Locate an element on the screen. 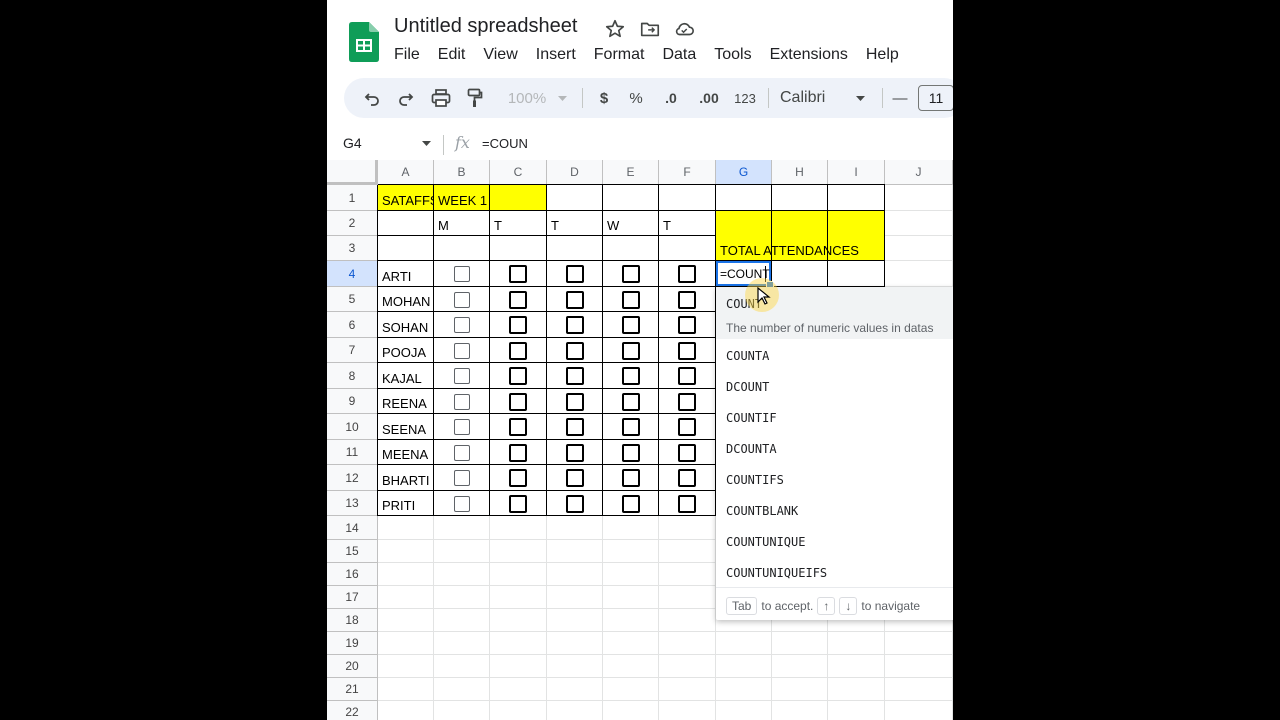 This screenshot has width=1280, height=720. more-formats-button: 123 is located at coordinates (745, 98).